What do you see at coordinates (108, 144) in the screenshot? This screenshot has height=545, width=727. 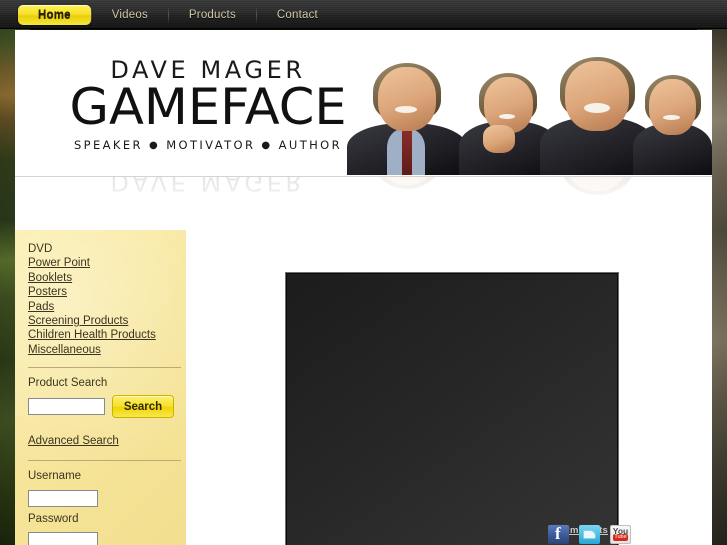 I see `tagline-speaker: SPEAKER` at bounding box center [108, 144].